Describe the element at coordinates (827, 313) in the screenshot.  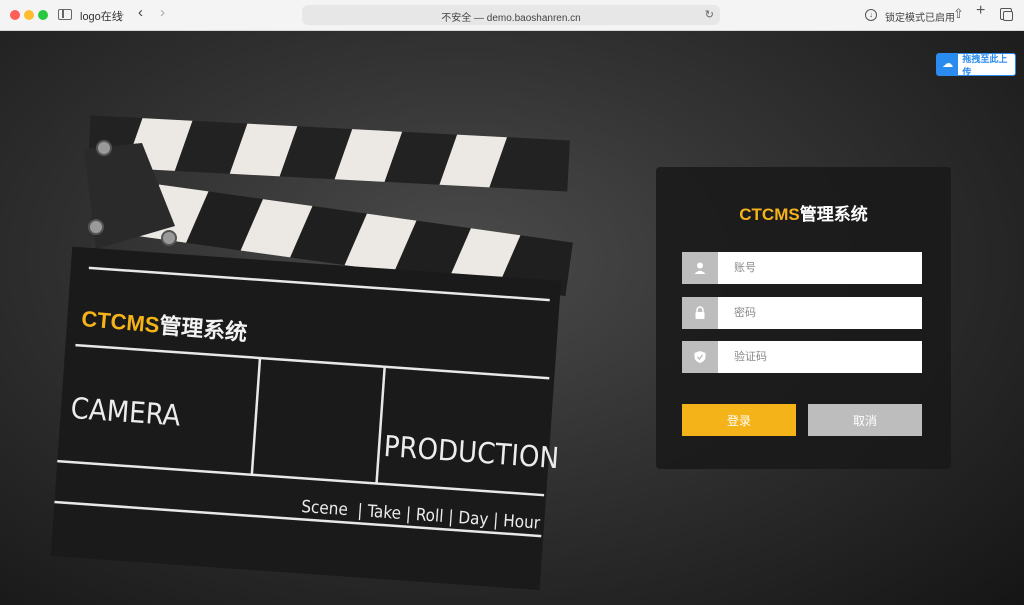
I see `password-input` at that location.